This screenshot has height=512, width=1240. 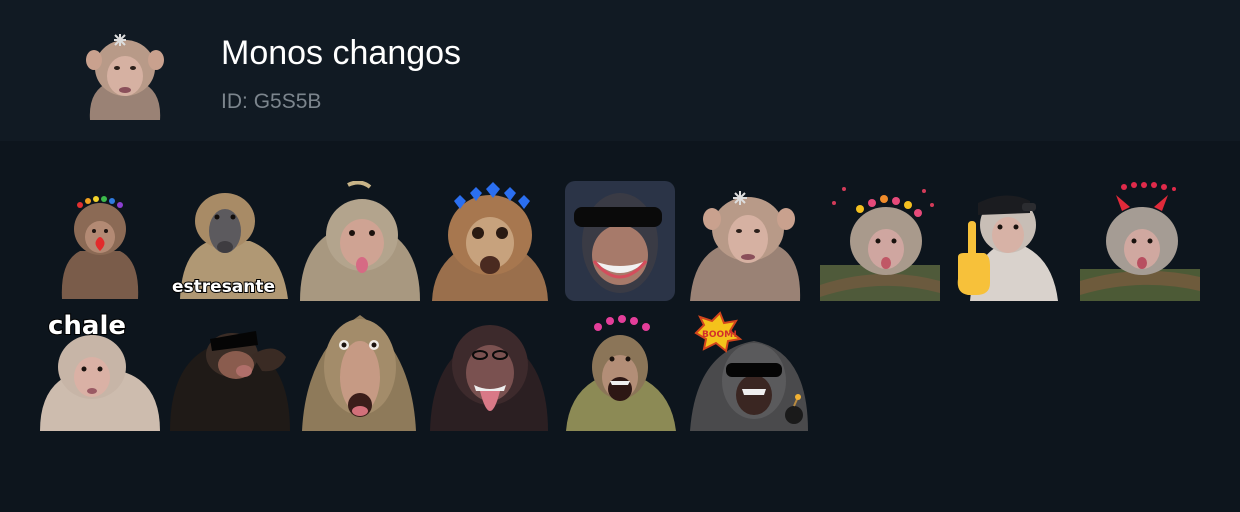 I want to click on sticker-monkey-blue-hearts, so click(x=490, y=241).